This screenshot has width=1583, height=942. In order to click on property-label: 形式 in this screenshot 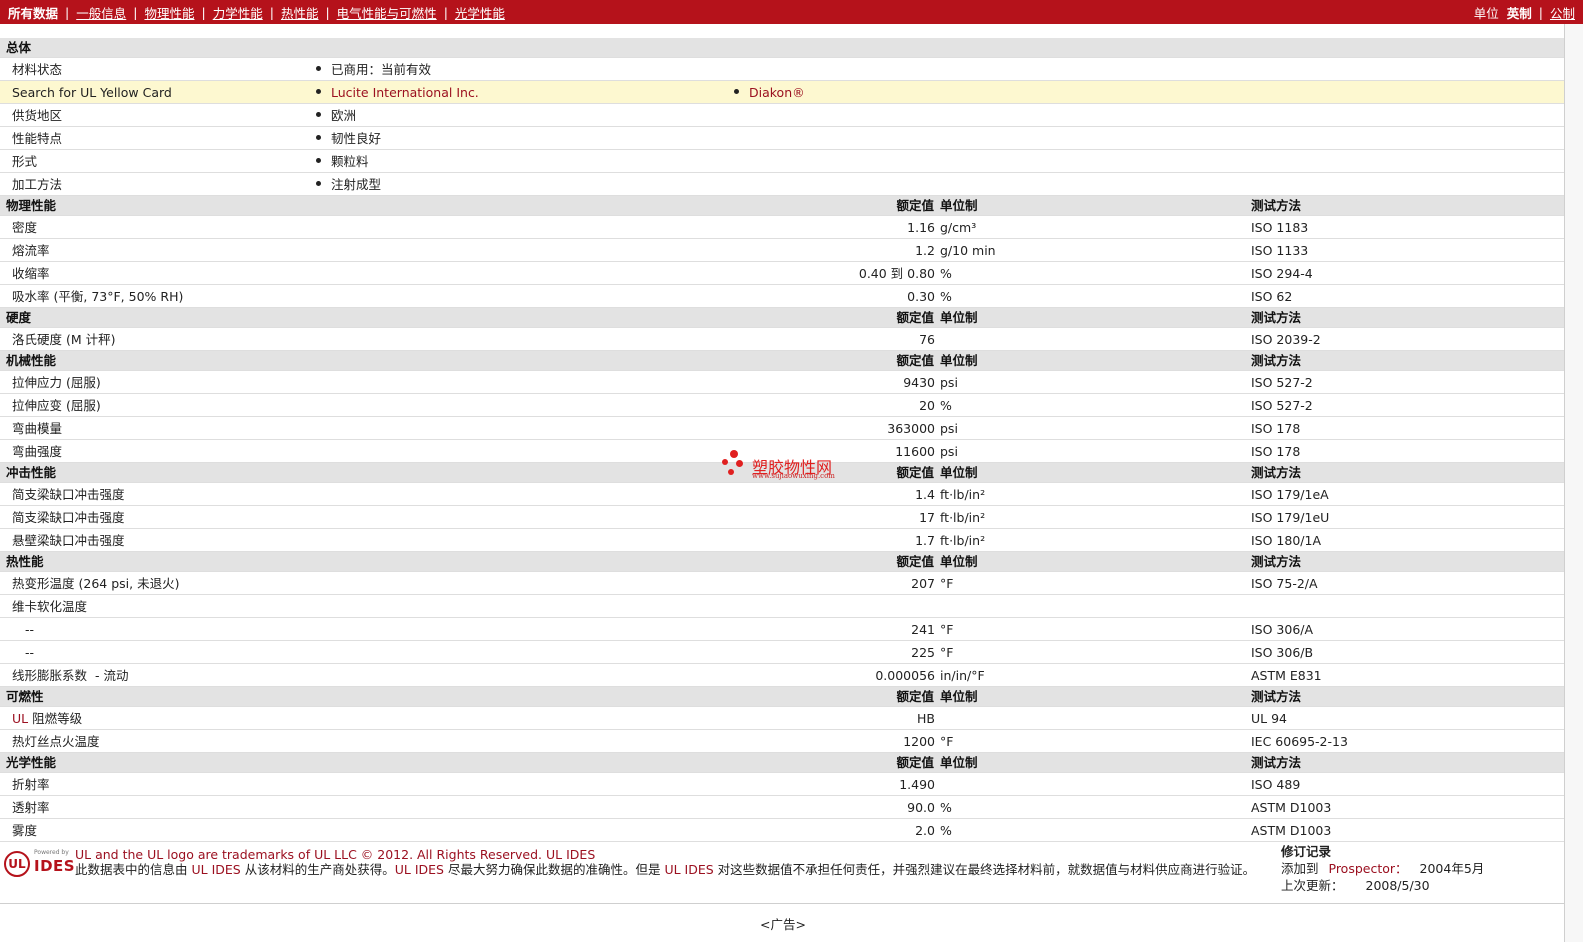, I will do `click(25, 161)`.